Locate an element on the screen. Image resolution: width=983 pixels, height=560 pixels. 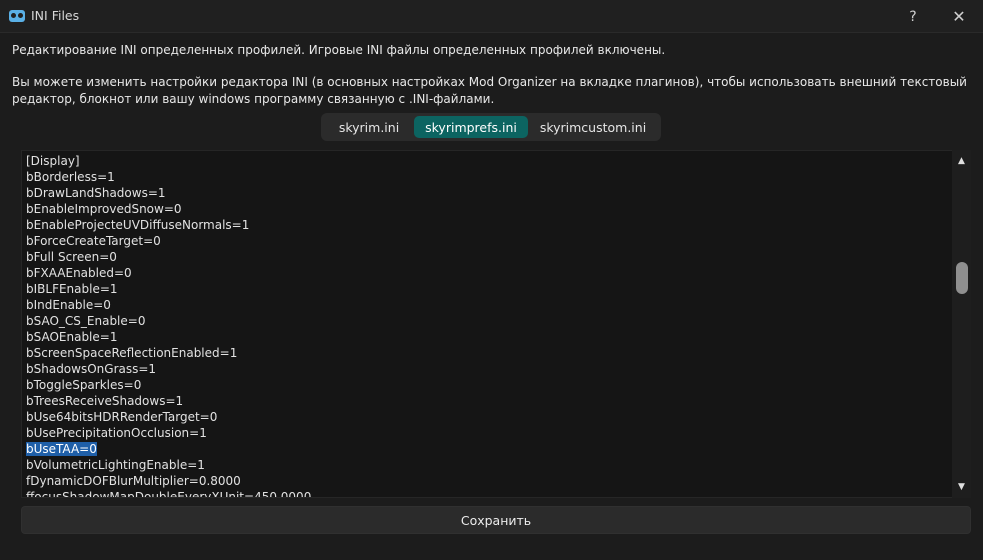
editor-line: bScreenSpaceReflectionEnabled=1 is located at coordinates (488, 353).